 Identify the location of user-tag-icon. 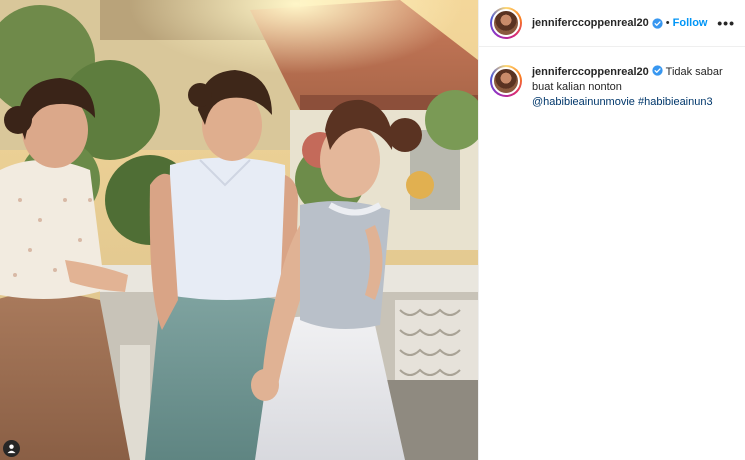
(11, 448).